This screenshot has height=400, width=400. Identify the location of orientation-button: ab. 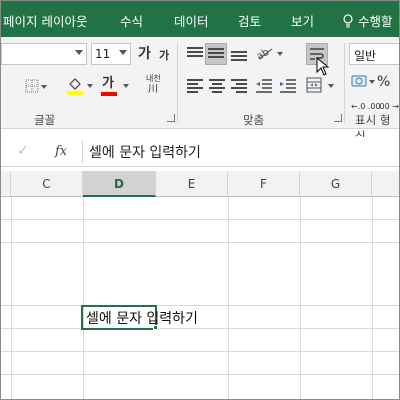
(269, 54).